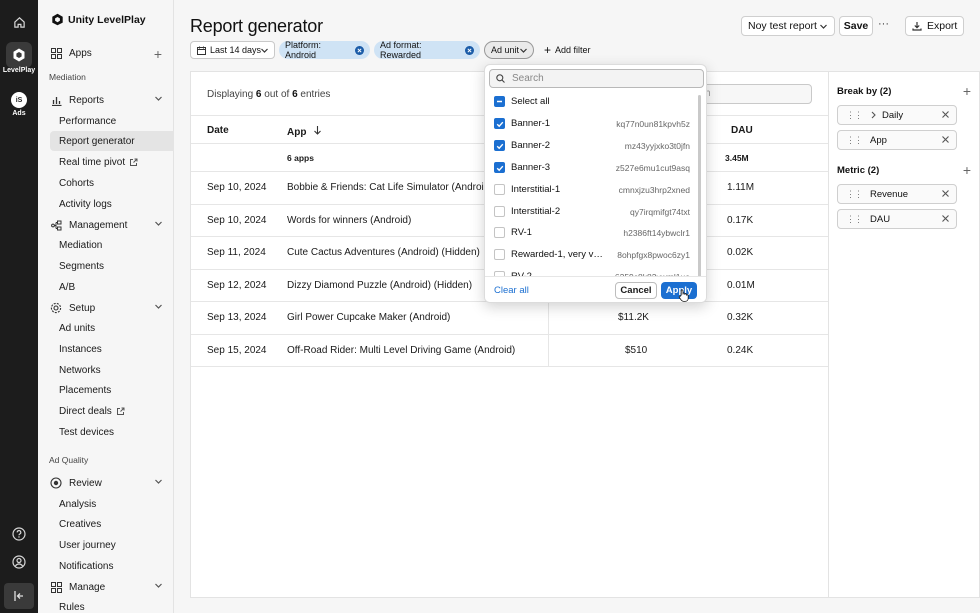 This screenshot has width=980, height=613. What do you see at coordinates (653, 255) in the screenshot?
I see `option-id: 8ohpfgx8pwoc6zy1` at bounding box center [653, 255].